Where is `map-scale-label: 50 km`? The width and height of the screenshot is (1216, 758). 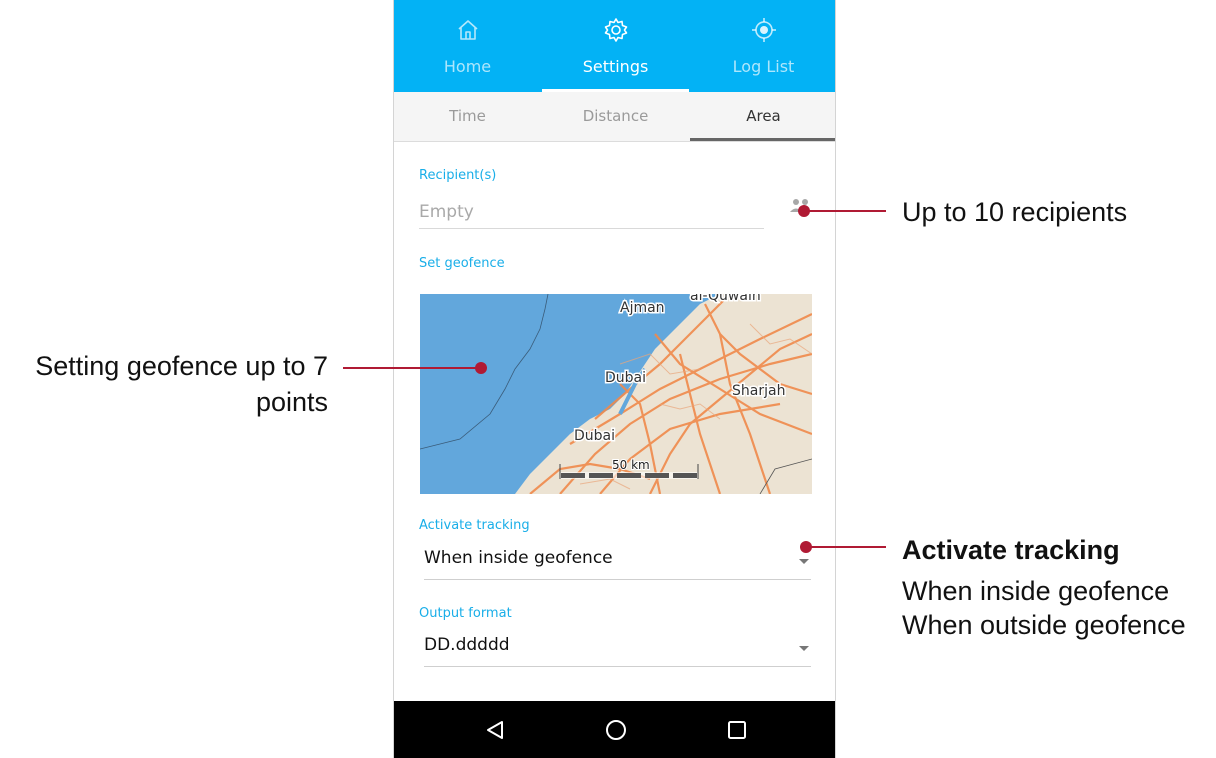
map-scale-label: 50 km is located at coordinates (631, 465).